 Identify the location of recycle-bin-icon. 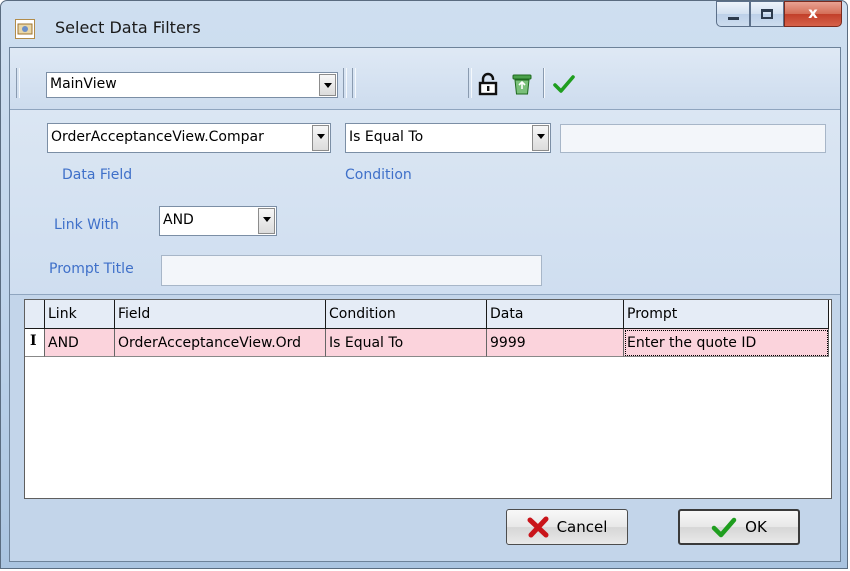
(522, 84).